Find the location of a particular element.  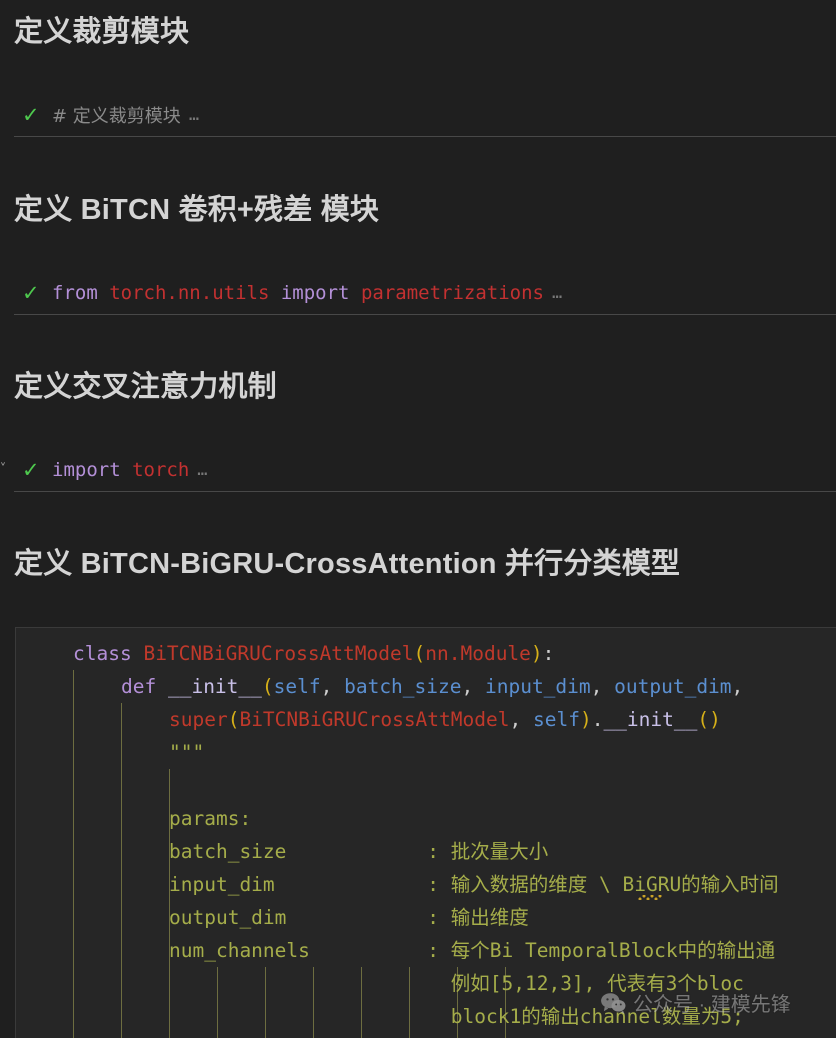

code-token: 例如[5,12,3], 代表有3个bloc is located at coordinates (456, 983).